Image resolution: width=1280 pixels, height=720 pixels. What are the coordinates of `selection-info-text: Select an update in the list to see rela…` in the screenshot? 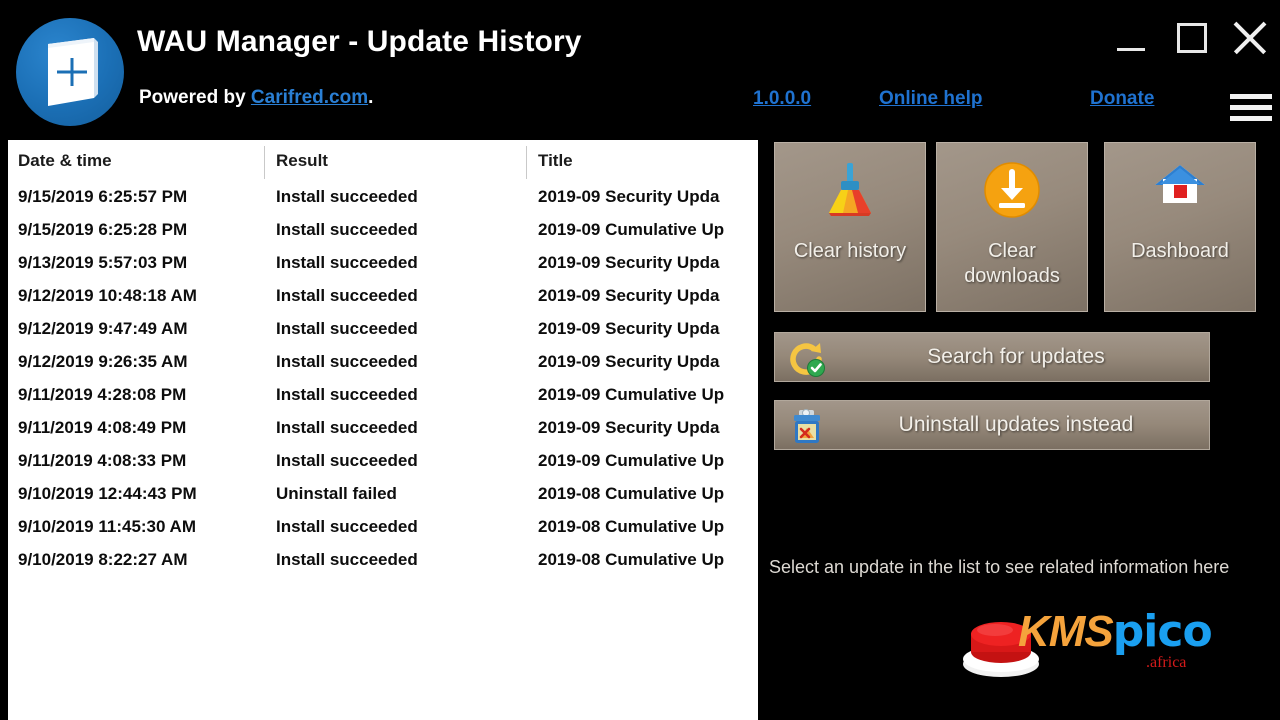 It's located at (999, 567).